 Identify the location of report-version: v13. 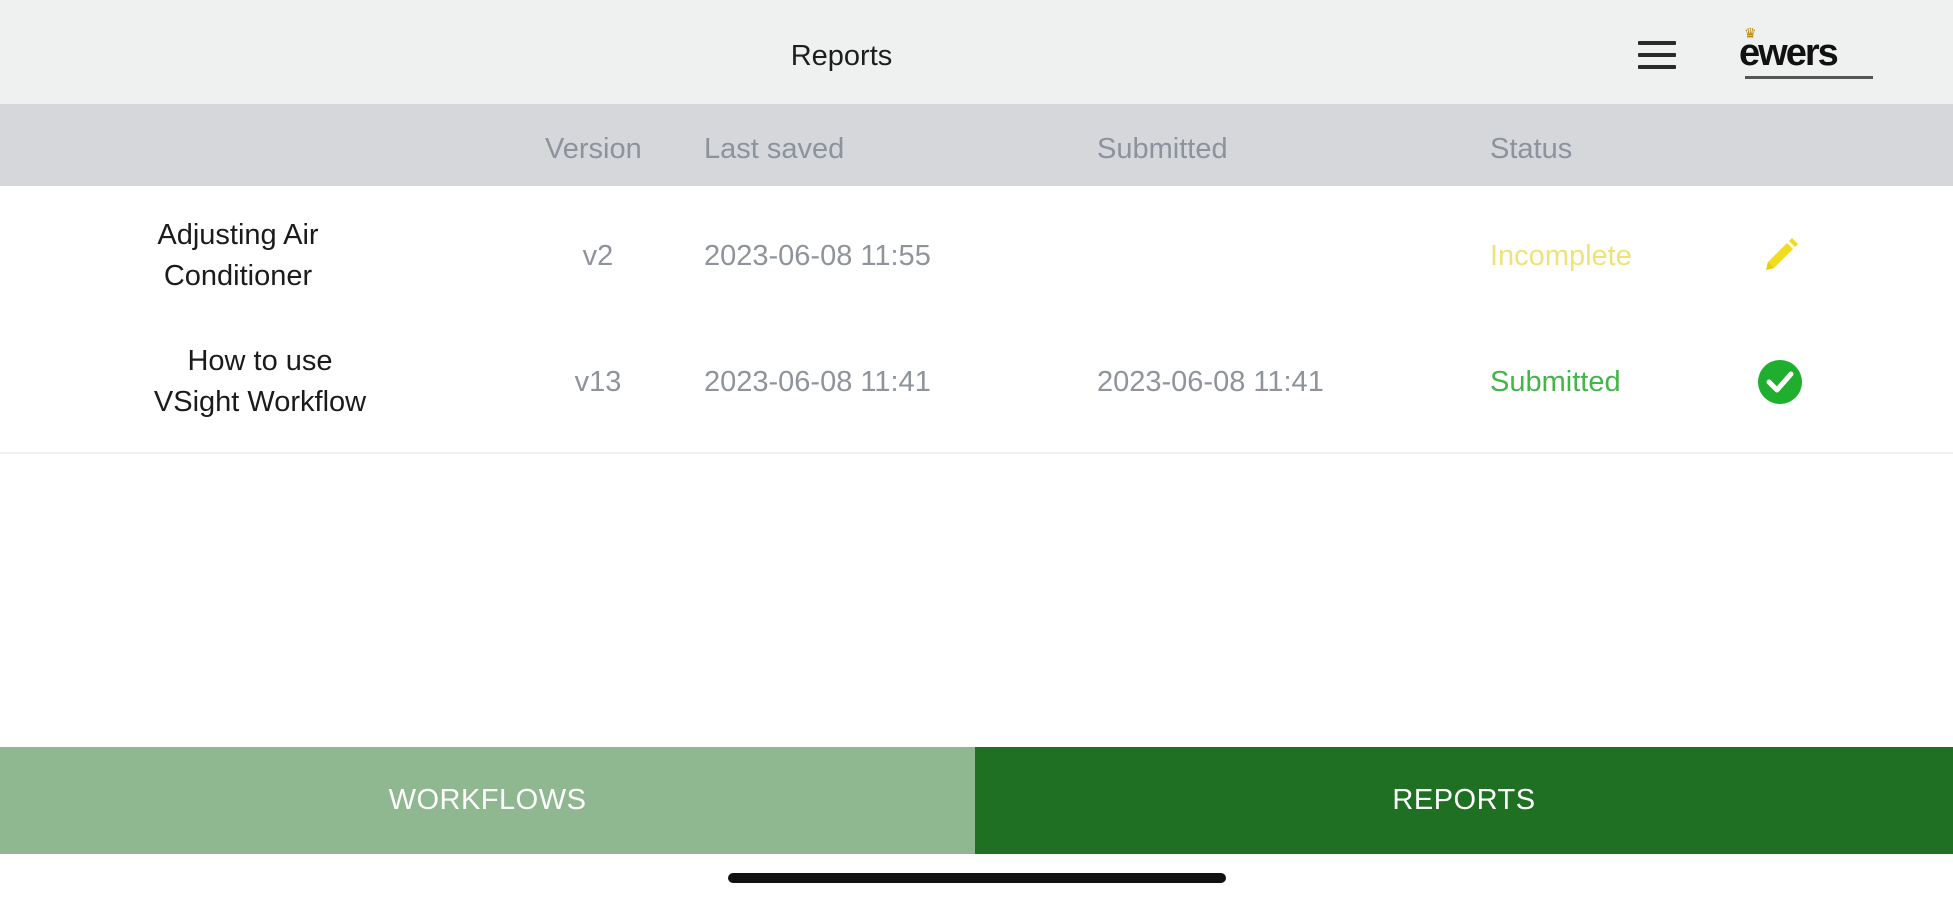
(598, 382).